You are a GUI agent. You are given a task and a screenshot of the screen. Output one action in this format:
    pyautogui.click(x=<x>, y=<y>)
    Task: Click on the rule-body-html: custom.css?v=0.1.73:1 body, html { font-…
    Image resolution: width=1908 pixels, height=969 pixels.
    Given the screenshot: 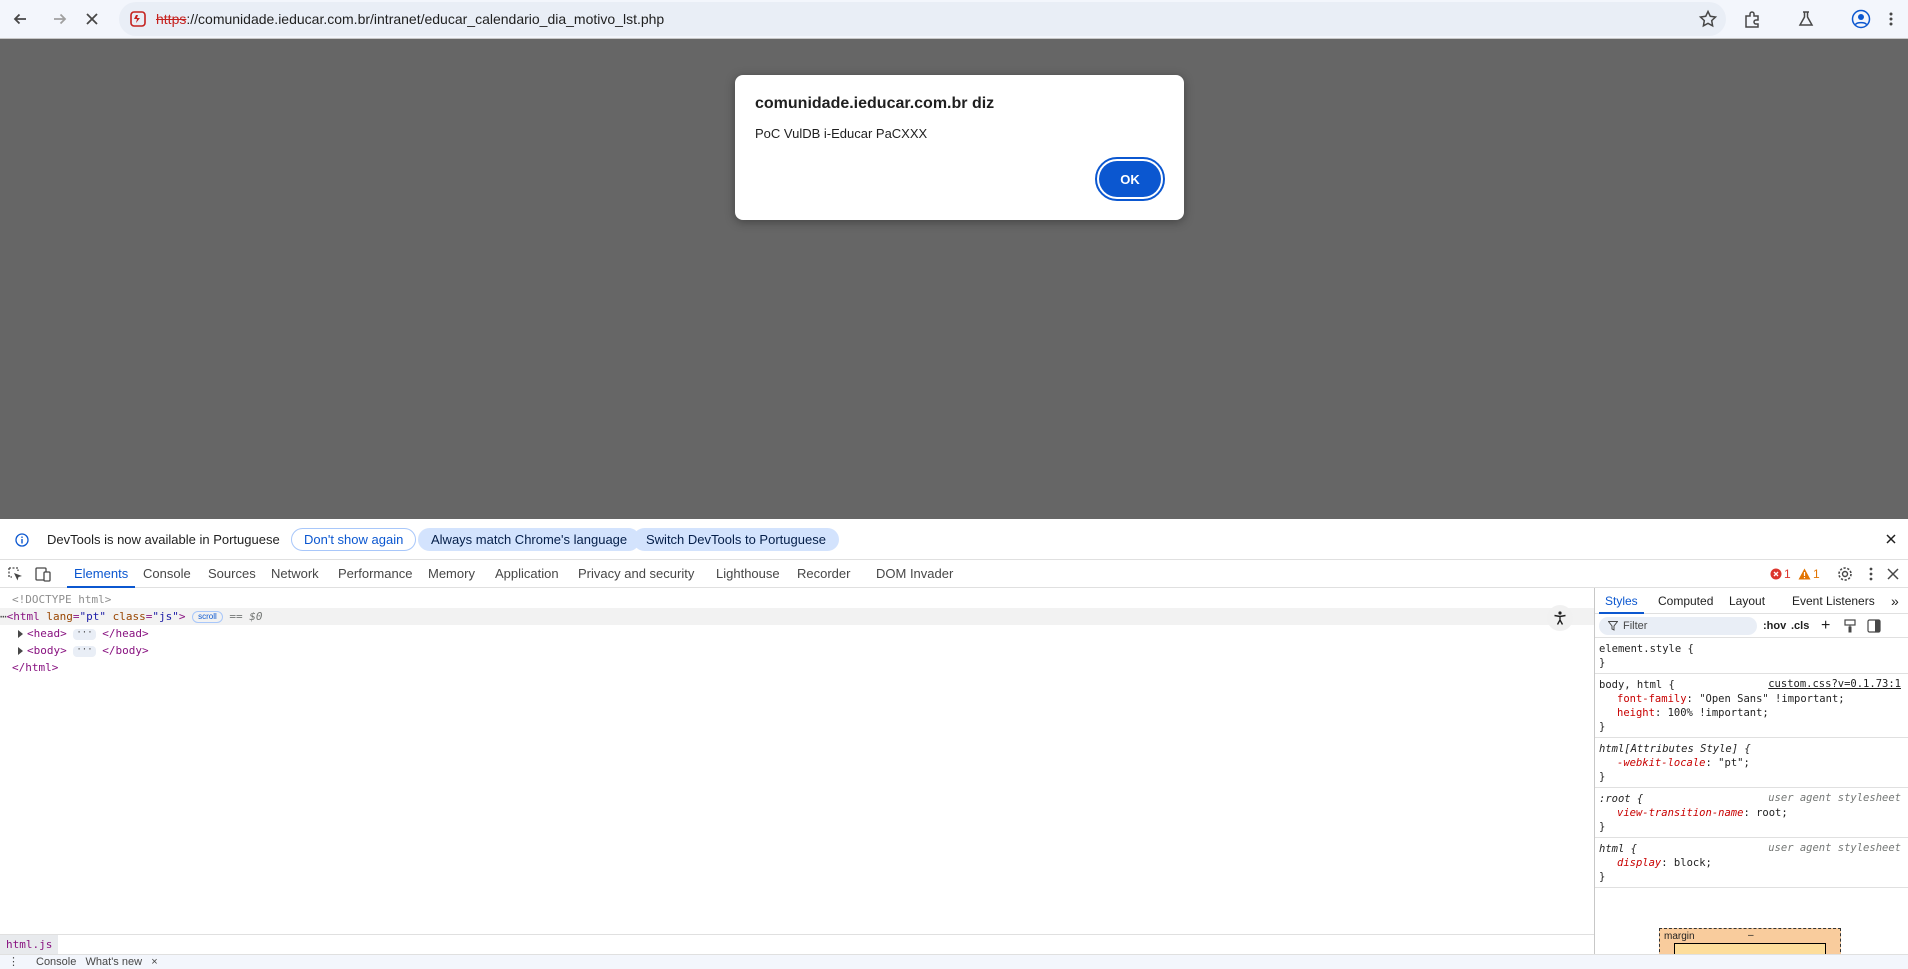 What is the action you would take?
    pyautogui.click(x=1751, y=706)
    